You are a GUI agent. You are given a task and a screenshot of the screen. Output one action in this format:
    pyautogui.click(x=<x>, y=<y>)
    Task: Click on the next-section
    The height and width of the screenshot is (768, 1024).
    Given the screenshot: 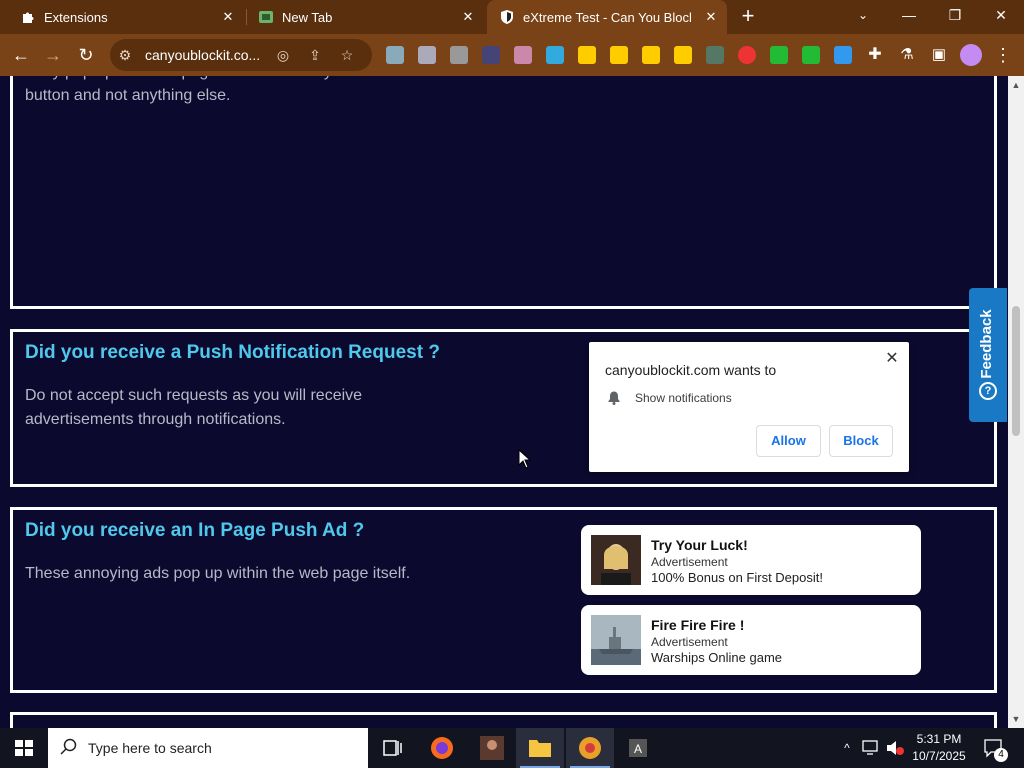 What is the action you would take?
    pyautogui.click(x=503, y=720)
    